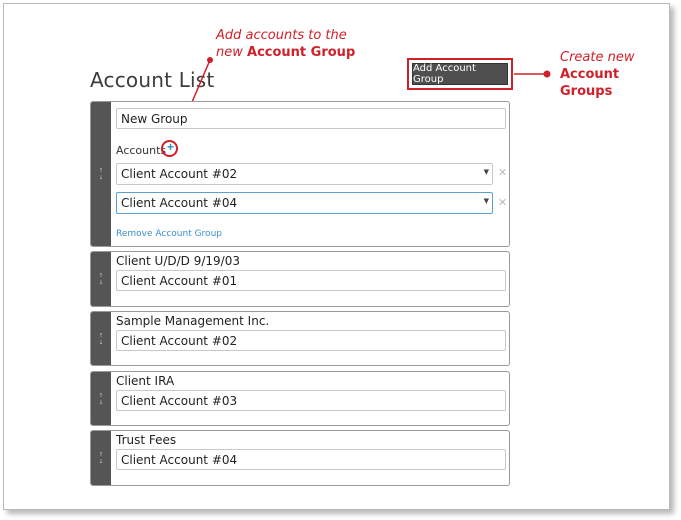  I want to click on account-group-card: ↑ ↓ Client IRA Client Account #03, so click(300, 398).